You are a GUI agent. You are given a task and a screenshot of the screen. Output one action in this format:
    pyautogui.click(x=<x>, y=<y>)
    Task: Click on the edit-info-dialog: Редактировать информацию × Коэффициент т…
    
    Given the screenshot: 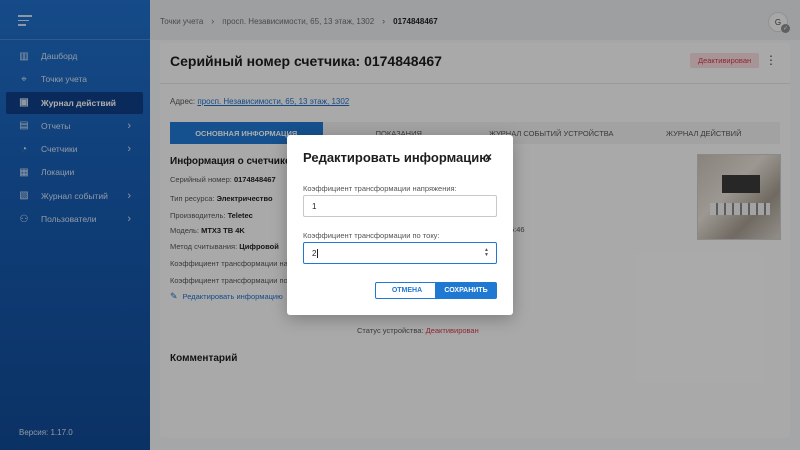 What is the action you would take?
    pyautogui.click(x=400, y=225)
    